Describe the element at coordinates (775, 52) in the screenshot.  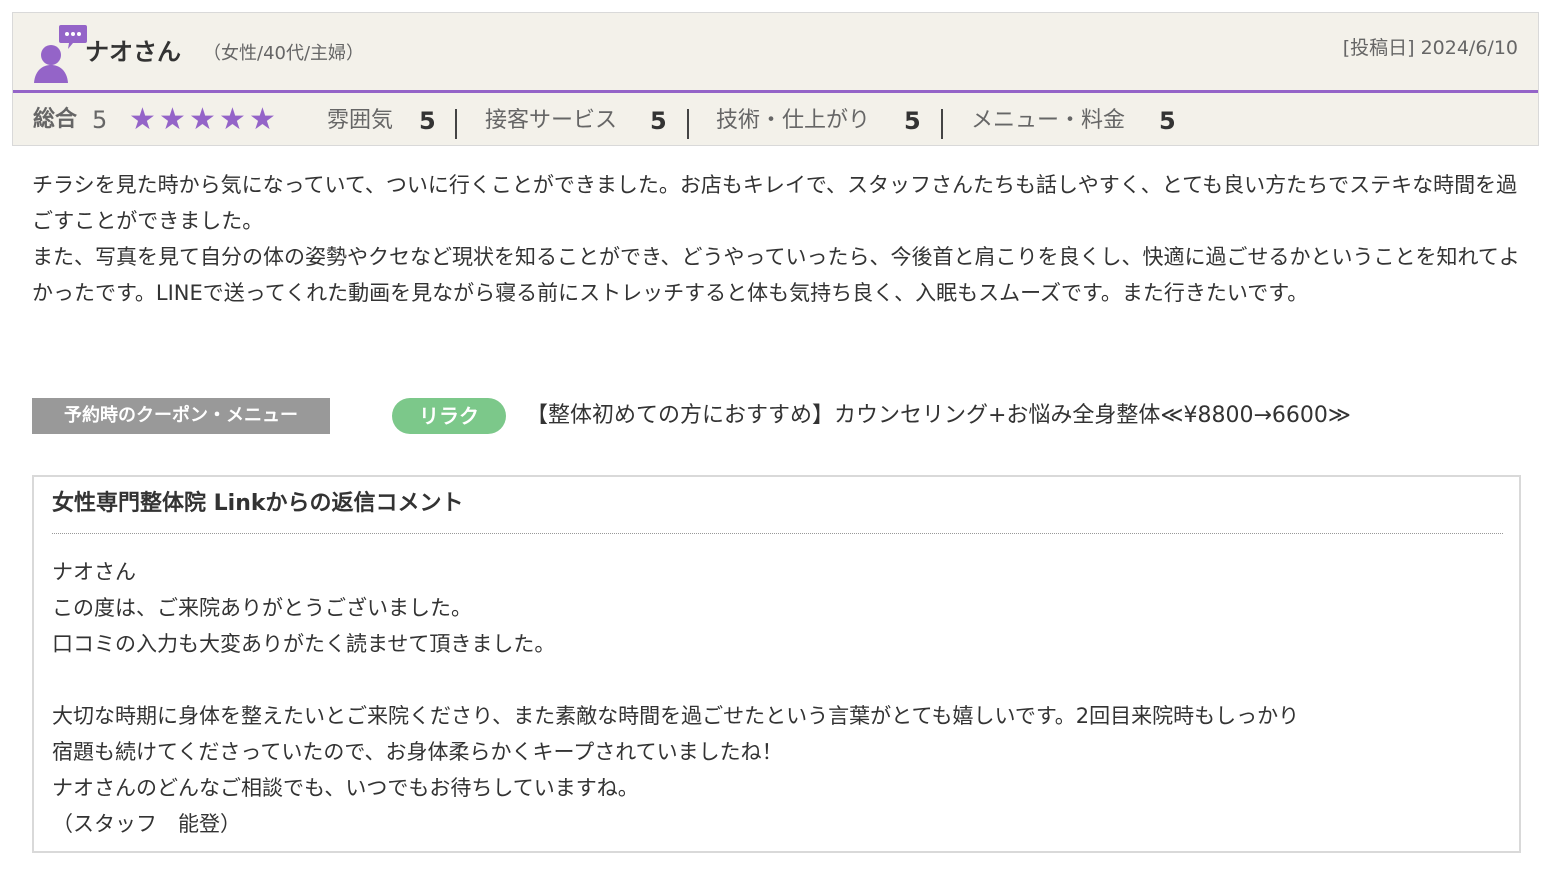
I see `review-header: ナオさん （女性/40代/主婦） [投稿日] 2024/6/10` at that location.